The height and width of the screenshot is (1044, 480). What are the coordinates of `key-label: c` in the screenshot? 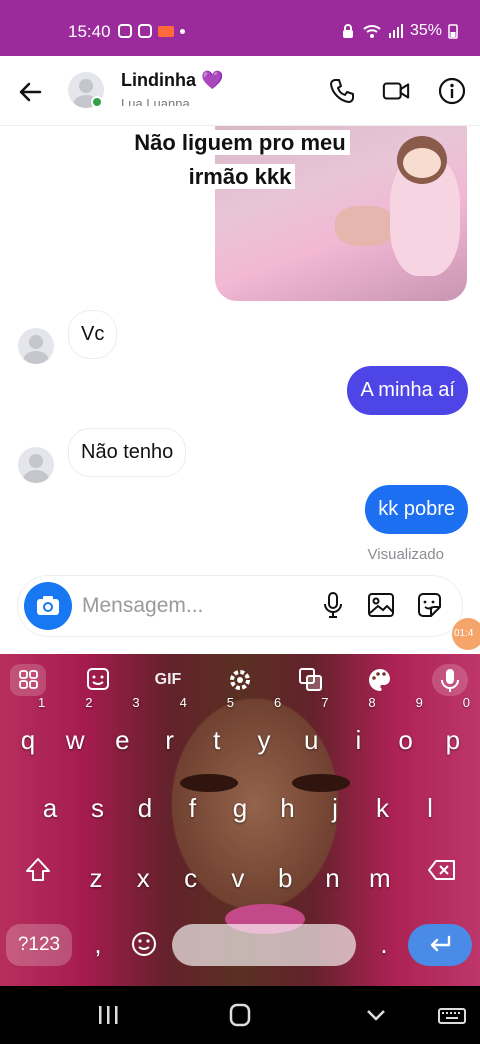 It's located at (191, 878).